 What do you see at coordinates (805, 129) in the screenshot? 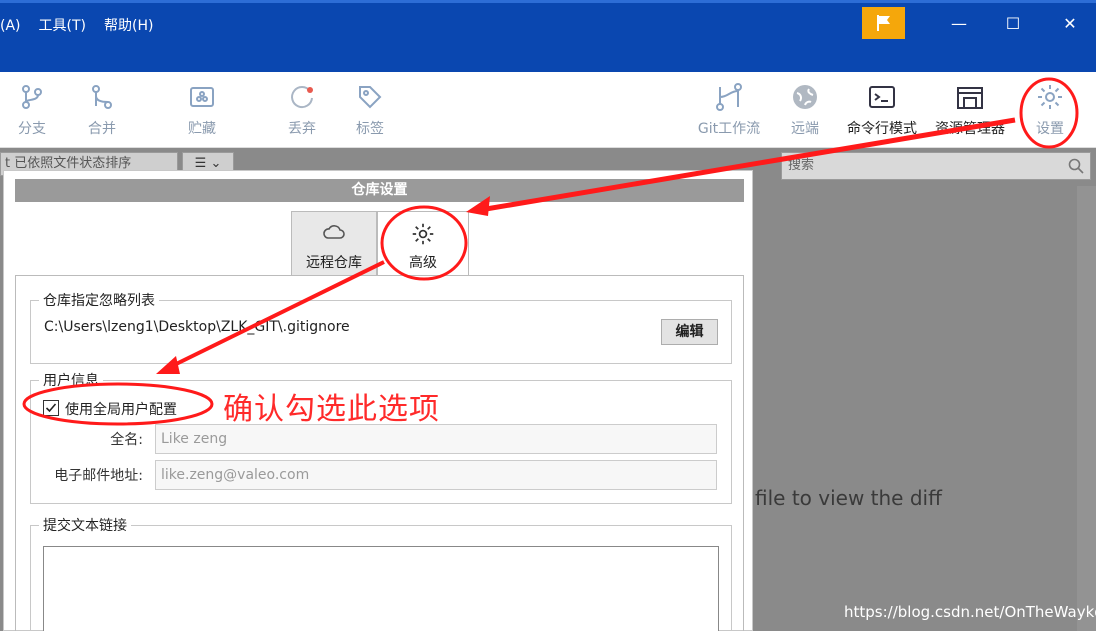
I see `remote-label: 远端` at bounding box center [805, 129].